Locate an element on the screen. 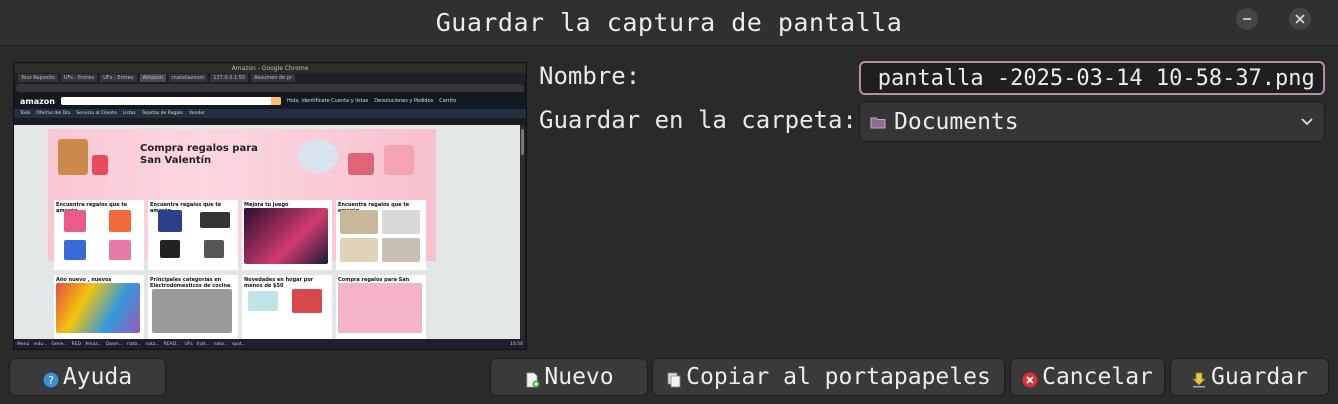 This screenshot has height=404, width=1338. preview-tab: Resumen de pr is located at coordinates (273, 78).